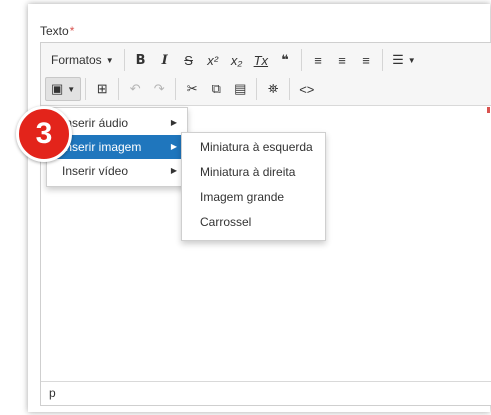 This screenshot has width=491, height=415. I want to click on step-number-badge: 3, so click(44, 134).